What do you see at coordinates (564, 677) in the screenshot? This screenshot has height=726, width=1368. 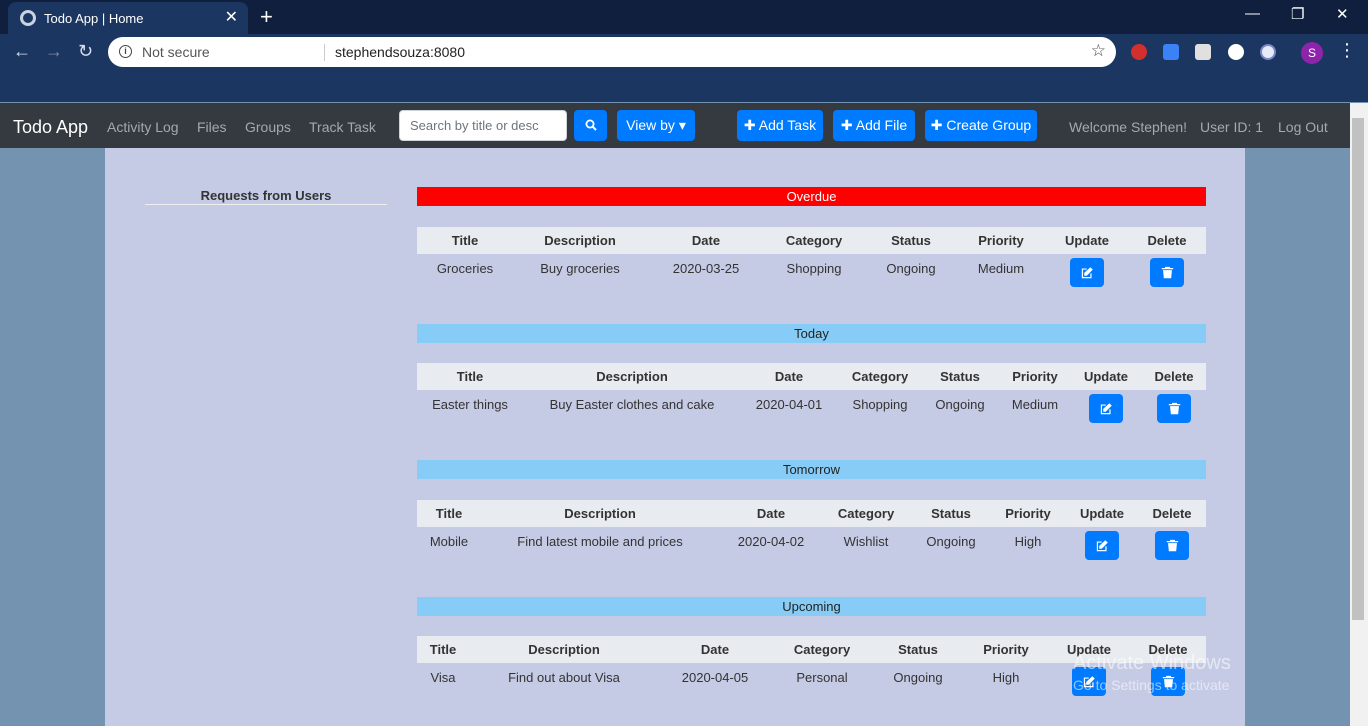 I see `cell-description: Find out about Visa` at bounding box center [564, 677].